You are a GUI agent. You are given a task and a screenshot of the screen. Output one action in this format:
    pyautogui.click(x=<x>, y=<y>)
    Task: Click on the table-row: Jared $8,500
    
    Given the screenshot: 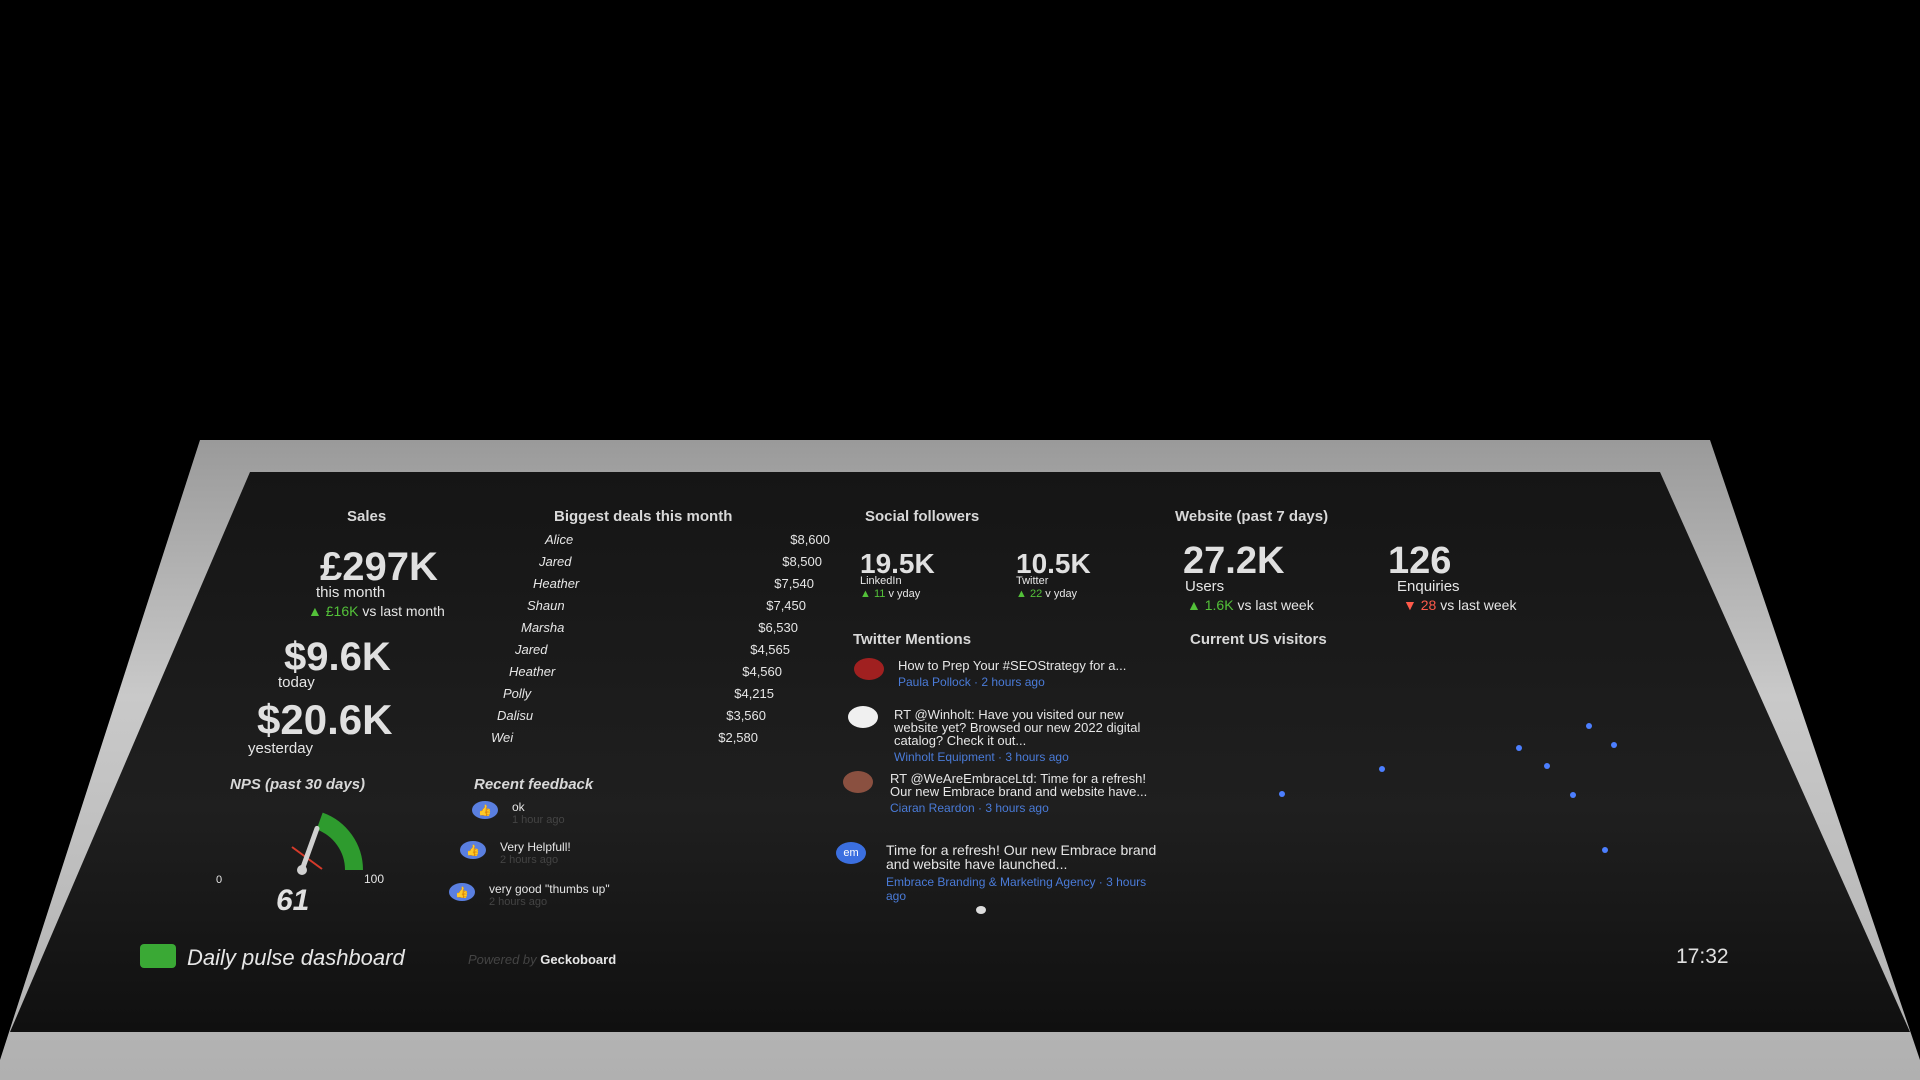 What is the action you would take?
    pyautogui.click(x=680, y=561)
    